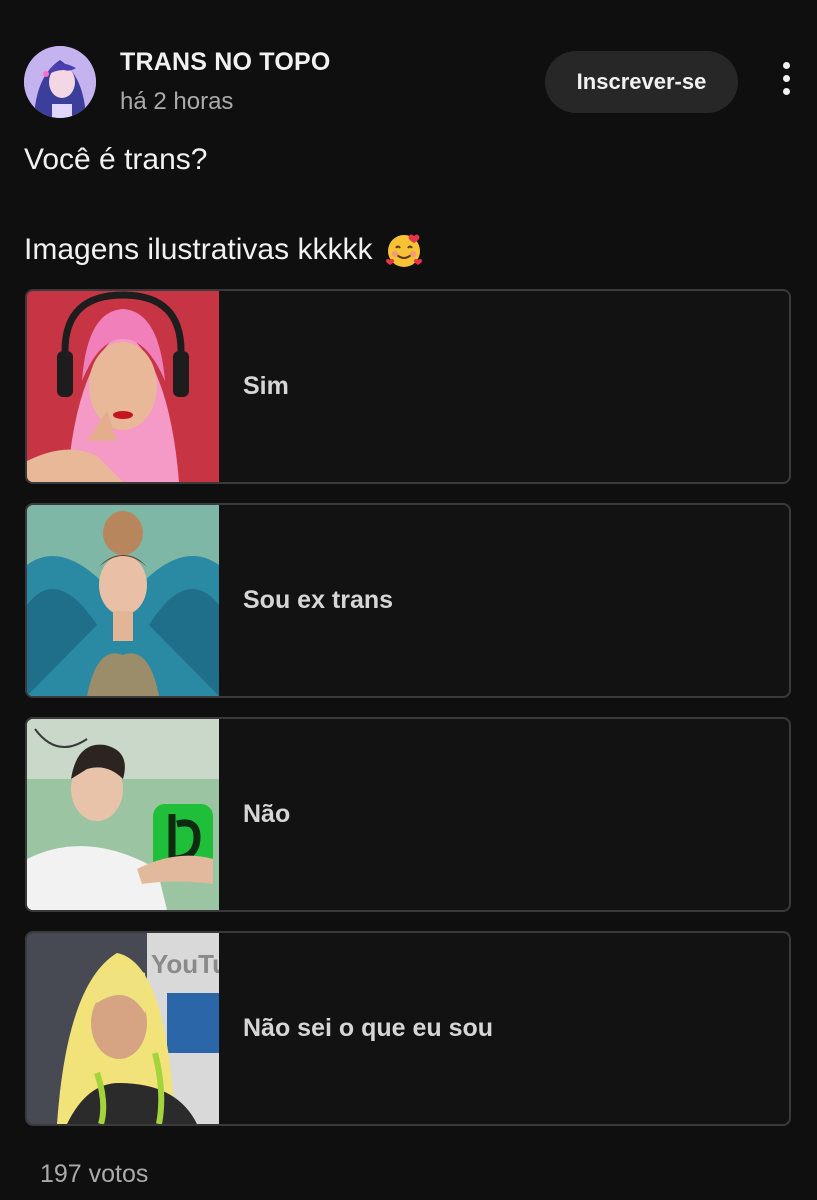 Image resolution: width=817 pixels, height=1200 pixels. Describe the element at coordinates (267, 814) in the screenshot. I see `poll-option-label: Não` at that location.